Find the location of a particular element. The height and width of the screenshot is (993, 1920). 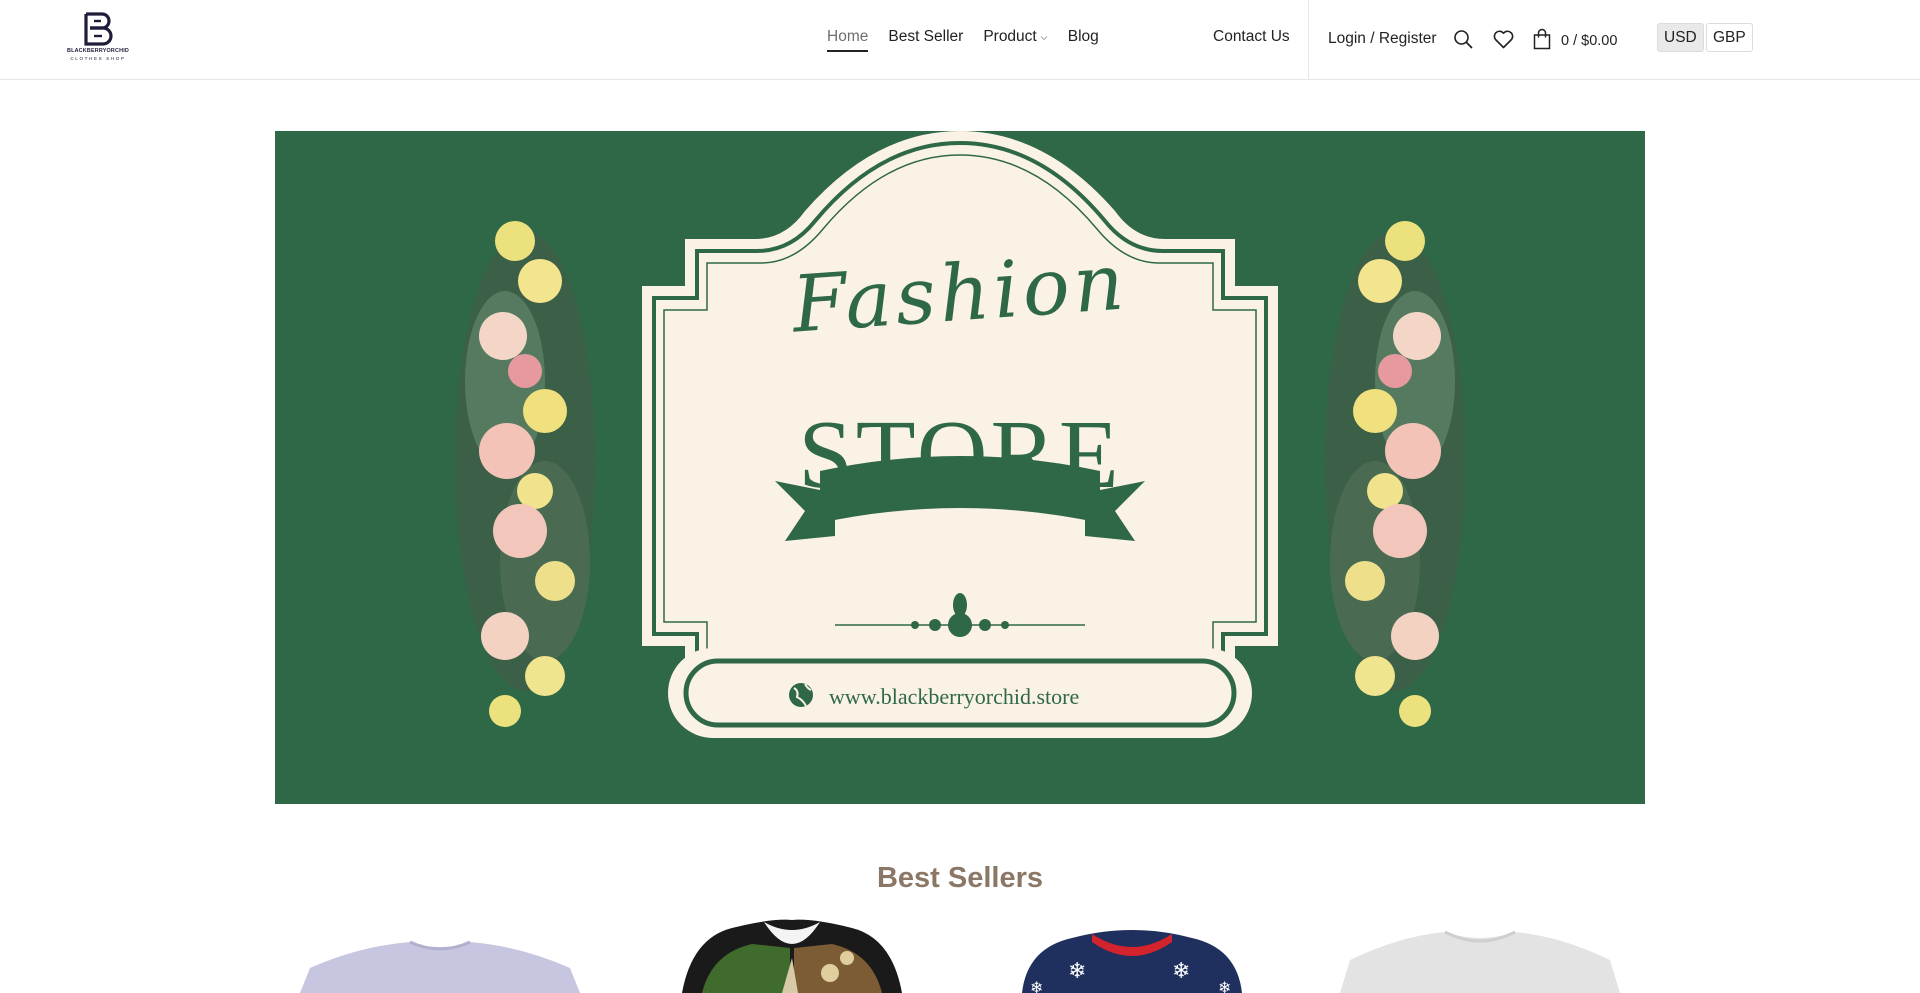

product-image-white-tshirt is located at coordinates (1480, 961).